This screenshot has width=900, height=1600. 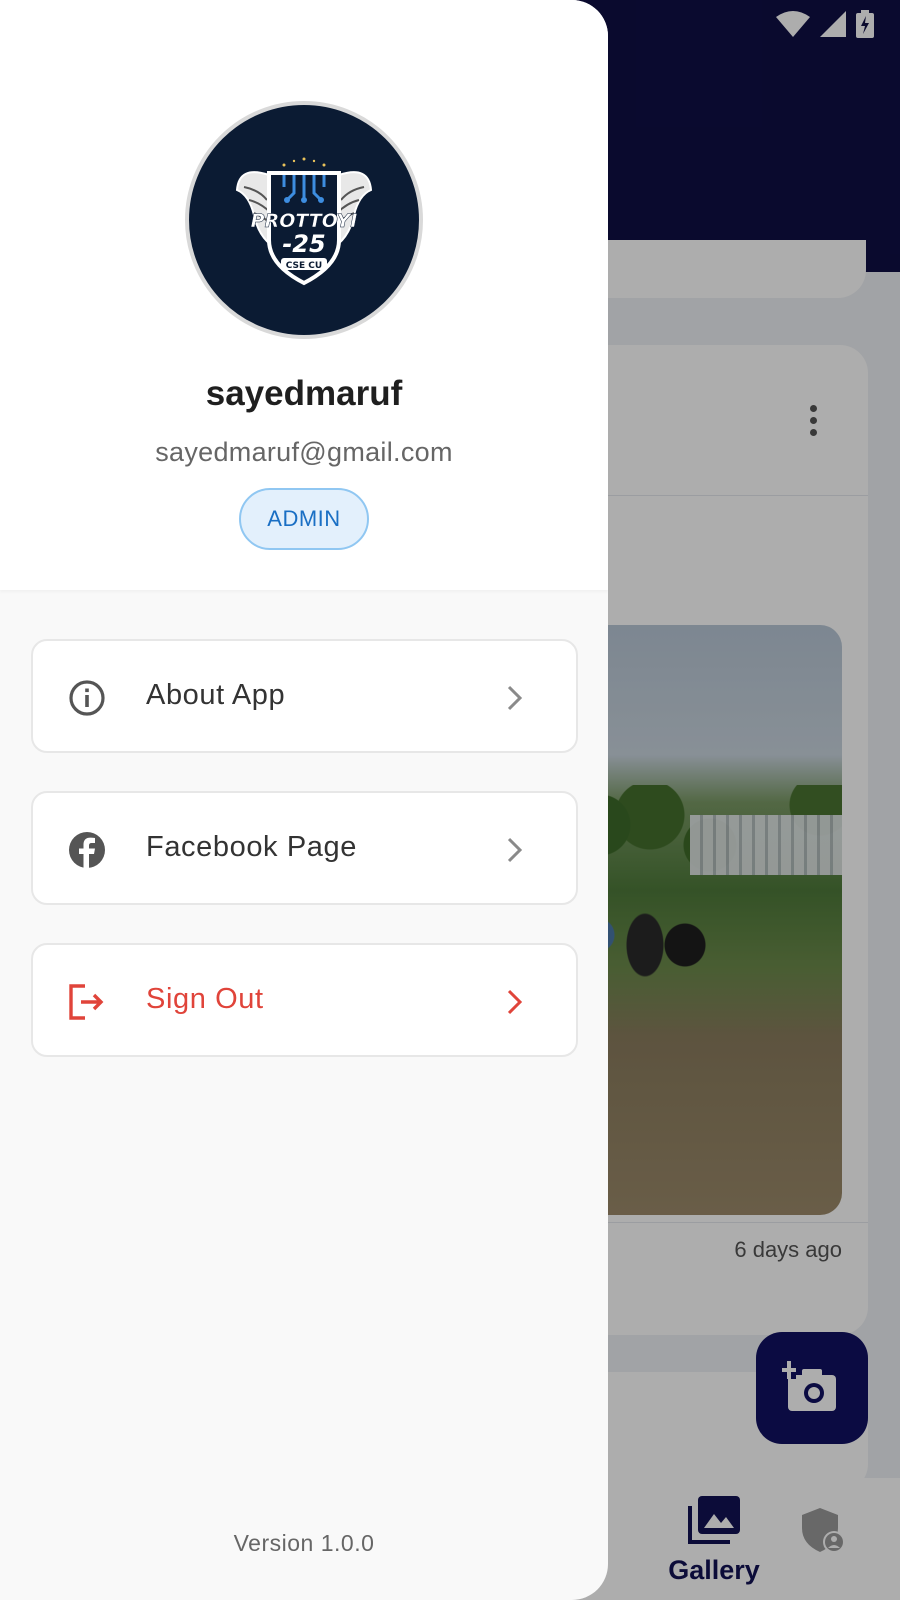 I want to click on svg-text: -25, so click(x=303, y=244).